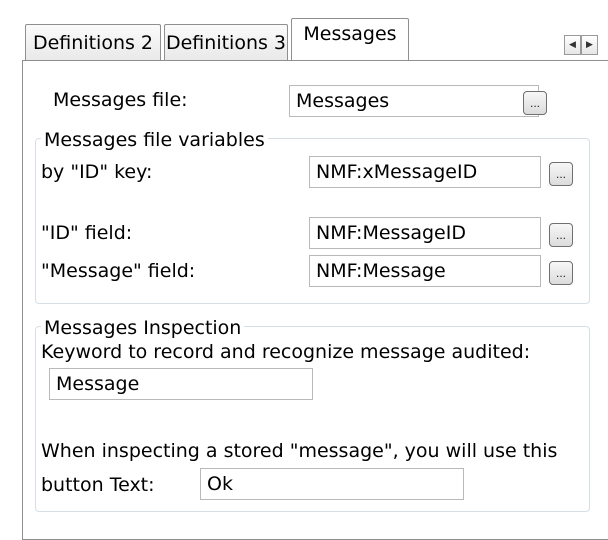 The width and height of the screenshot is (608, 540). Describe the element at coordinates (98, 485) in the screenshot. I see `button-text-label: button Text:` at that location.